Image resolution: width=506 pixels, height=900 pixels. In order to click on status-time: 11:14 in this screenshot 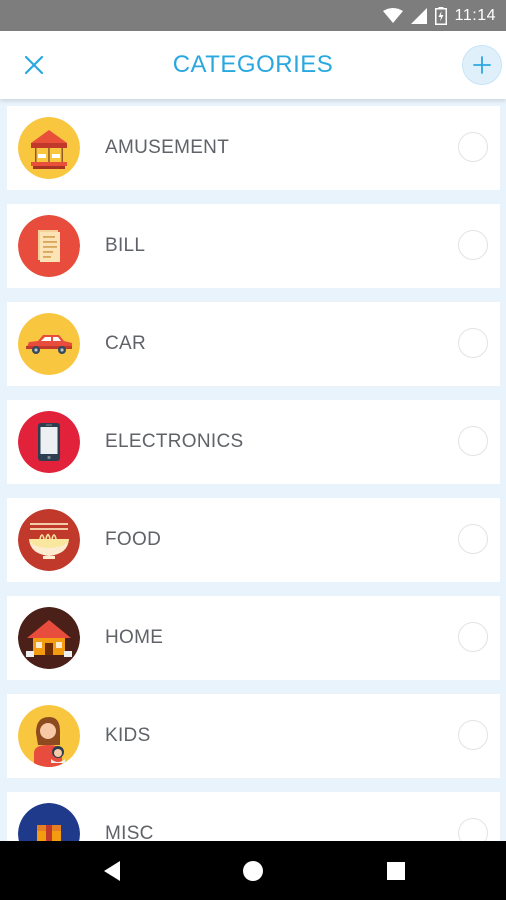, I will do `click(475, 15)`.